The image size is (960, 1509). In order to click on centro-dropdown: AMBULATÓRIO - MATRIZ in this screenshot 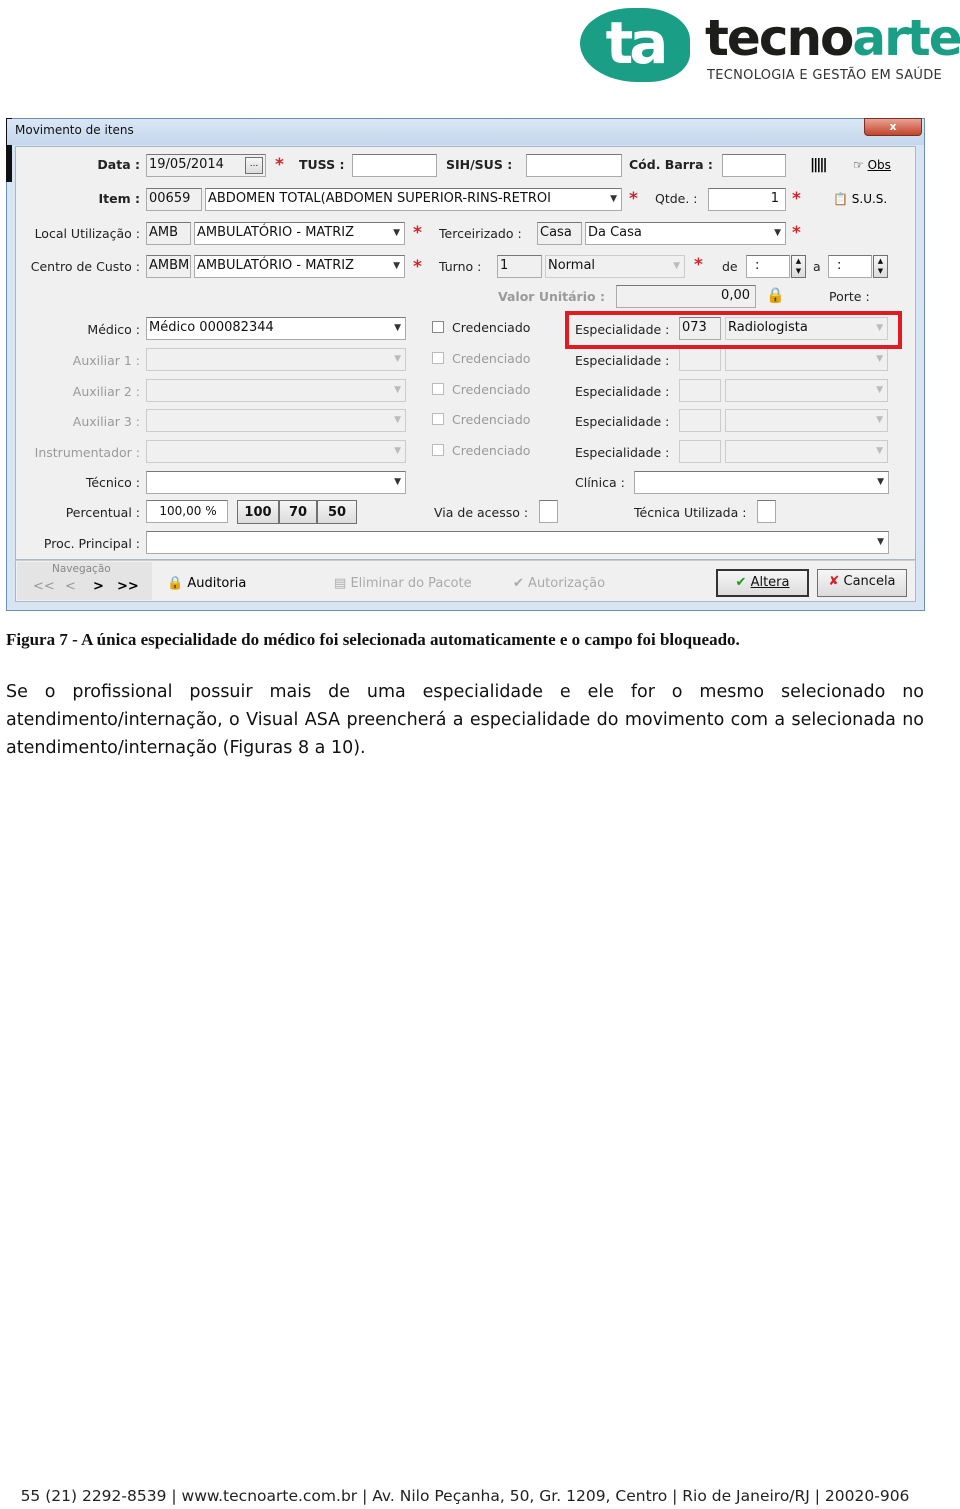, I will do `click(299, 266)`.